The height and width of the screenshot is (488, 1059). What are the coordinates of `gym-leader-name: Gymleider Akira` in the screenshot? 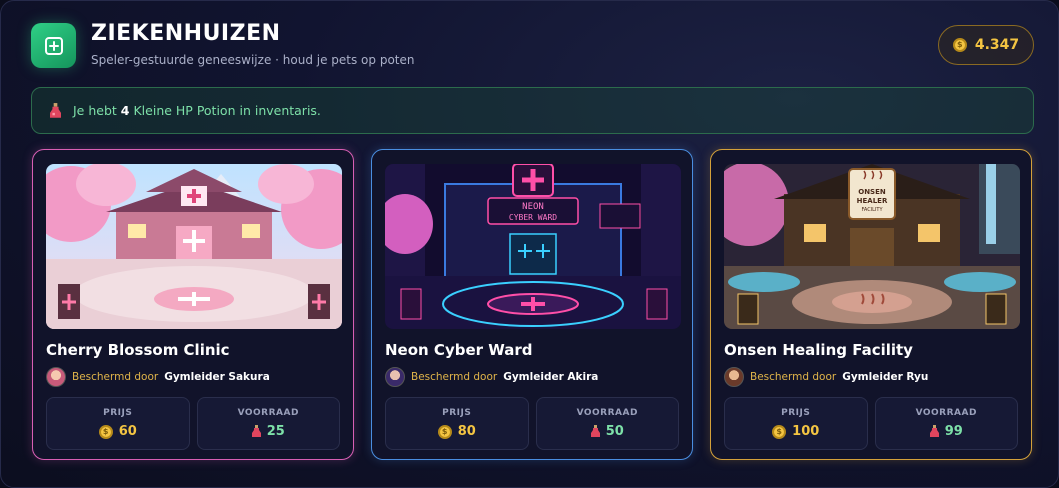 It's located at (551, 377).